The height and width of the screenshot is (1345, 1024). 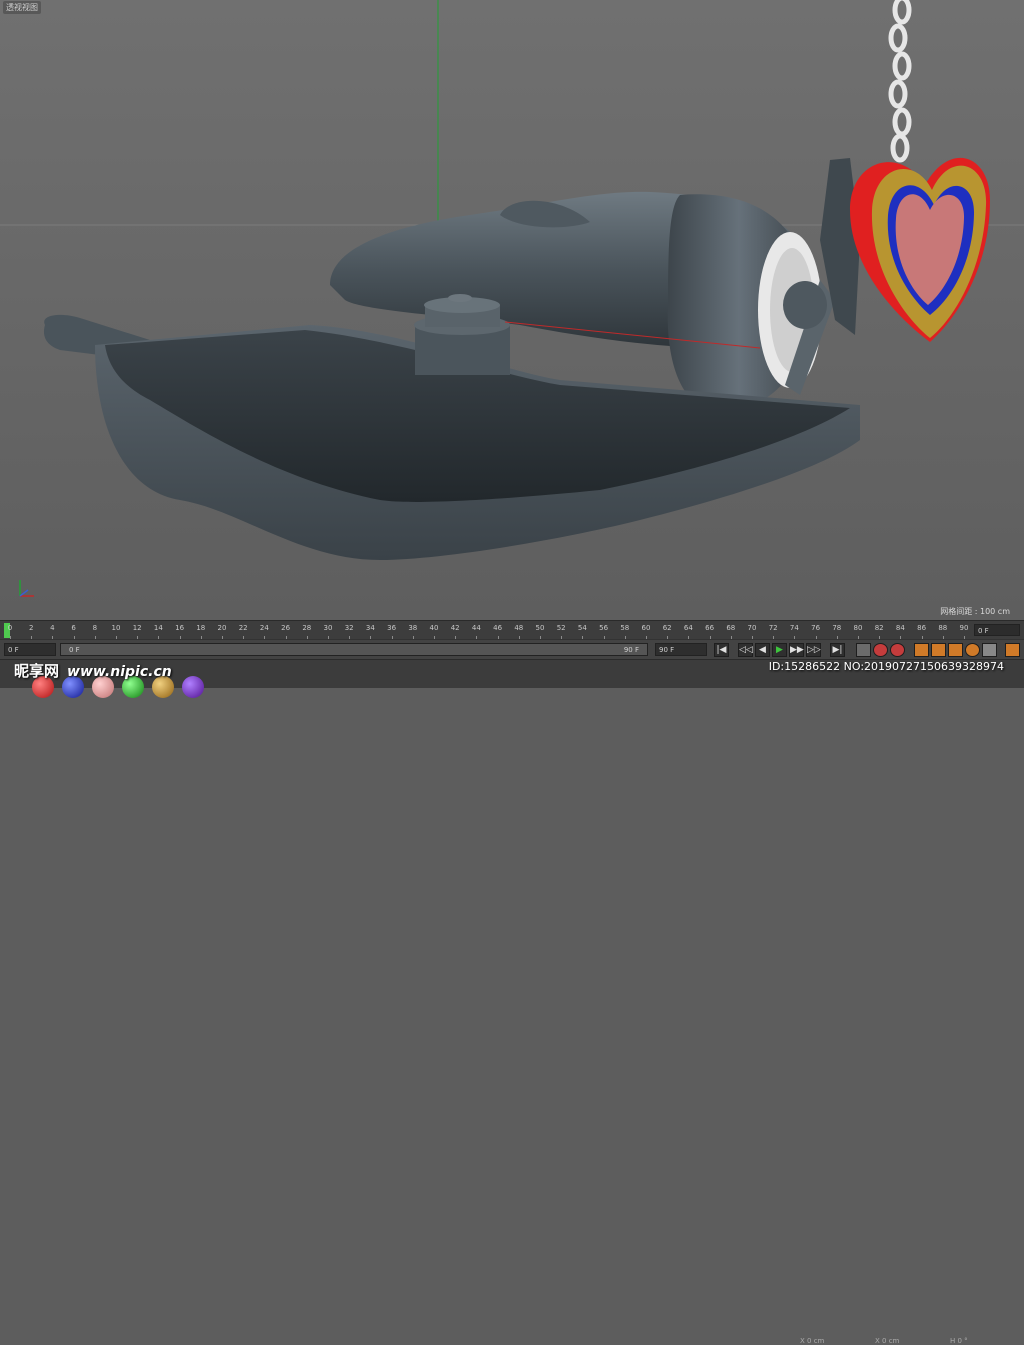 What do you see at coordinates (30, 649) in the screenshot?
I see `start-frame-field: 0 F` at bounding box center [30, 649].